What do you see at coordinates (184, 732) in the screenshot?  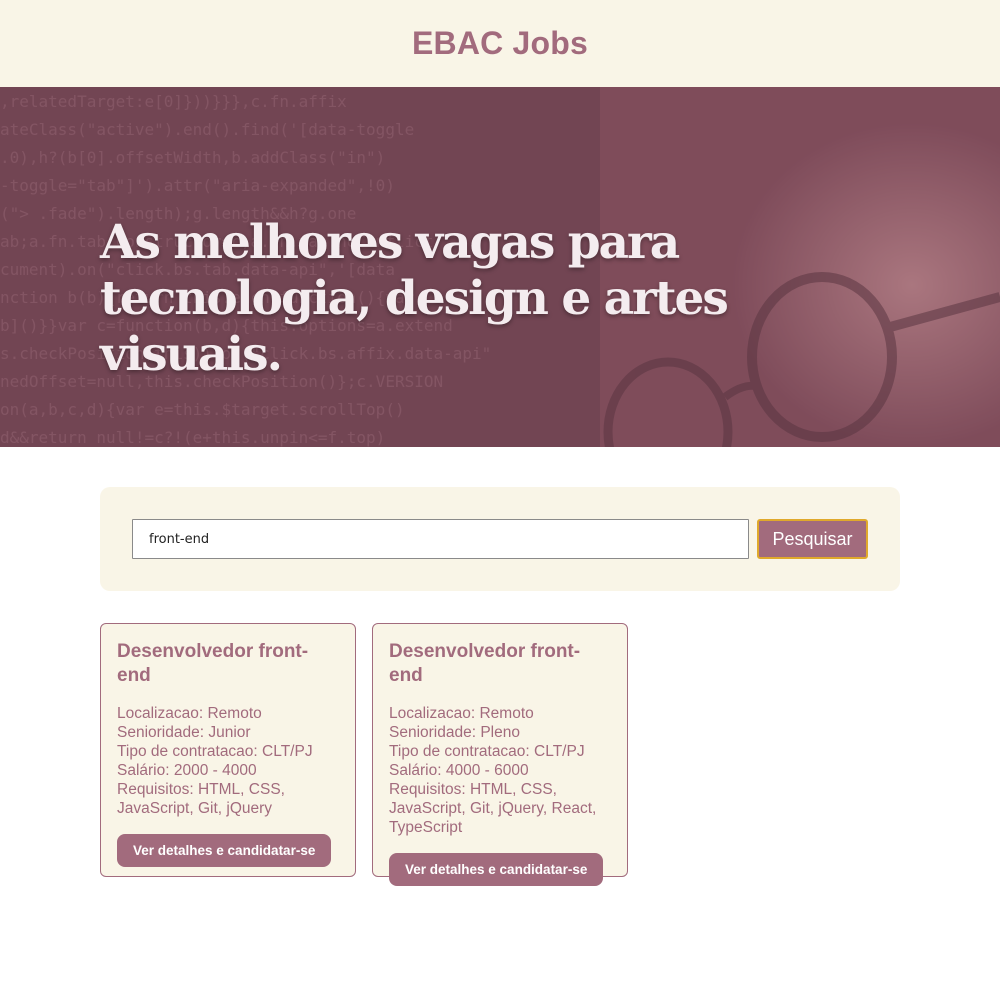 I see `job-seniority: Senioridade: Junior` at bounding box center [184, 732].